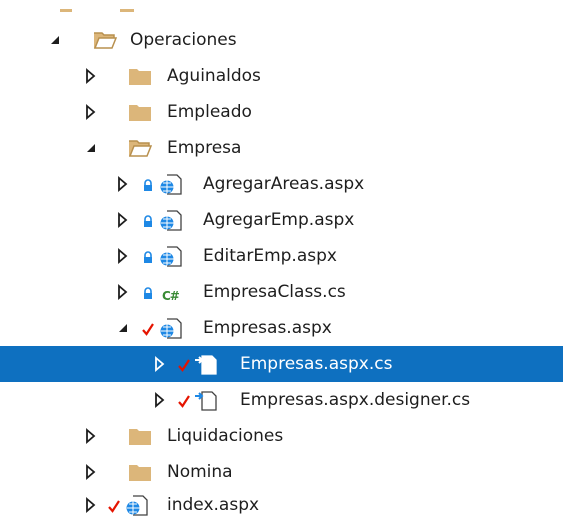 The width and height of the screenshot is (563, 523). I want to click on tree-item-empresas-aspx: Empresas.aspx, so click(281, 328).